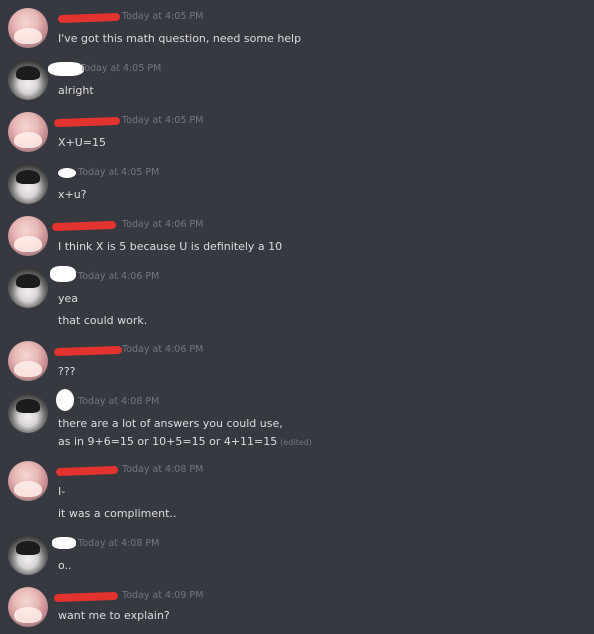 This screenshot has width=594, height=634. I want to click on message-text: yea, so click(68, 298).